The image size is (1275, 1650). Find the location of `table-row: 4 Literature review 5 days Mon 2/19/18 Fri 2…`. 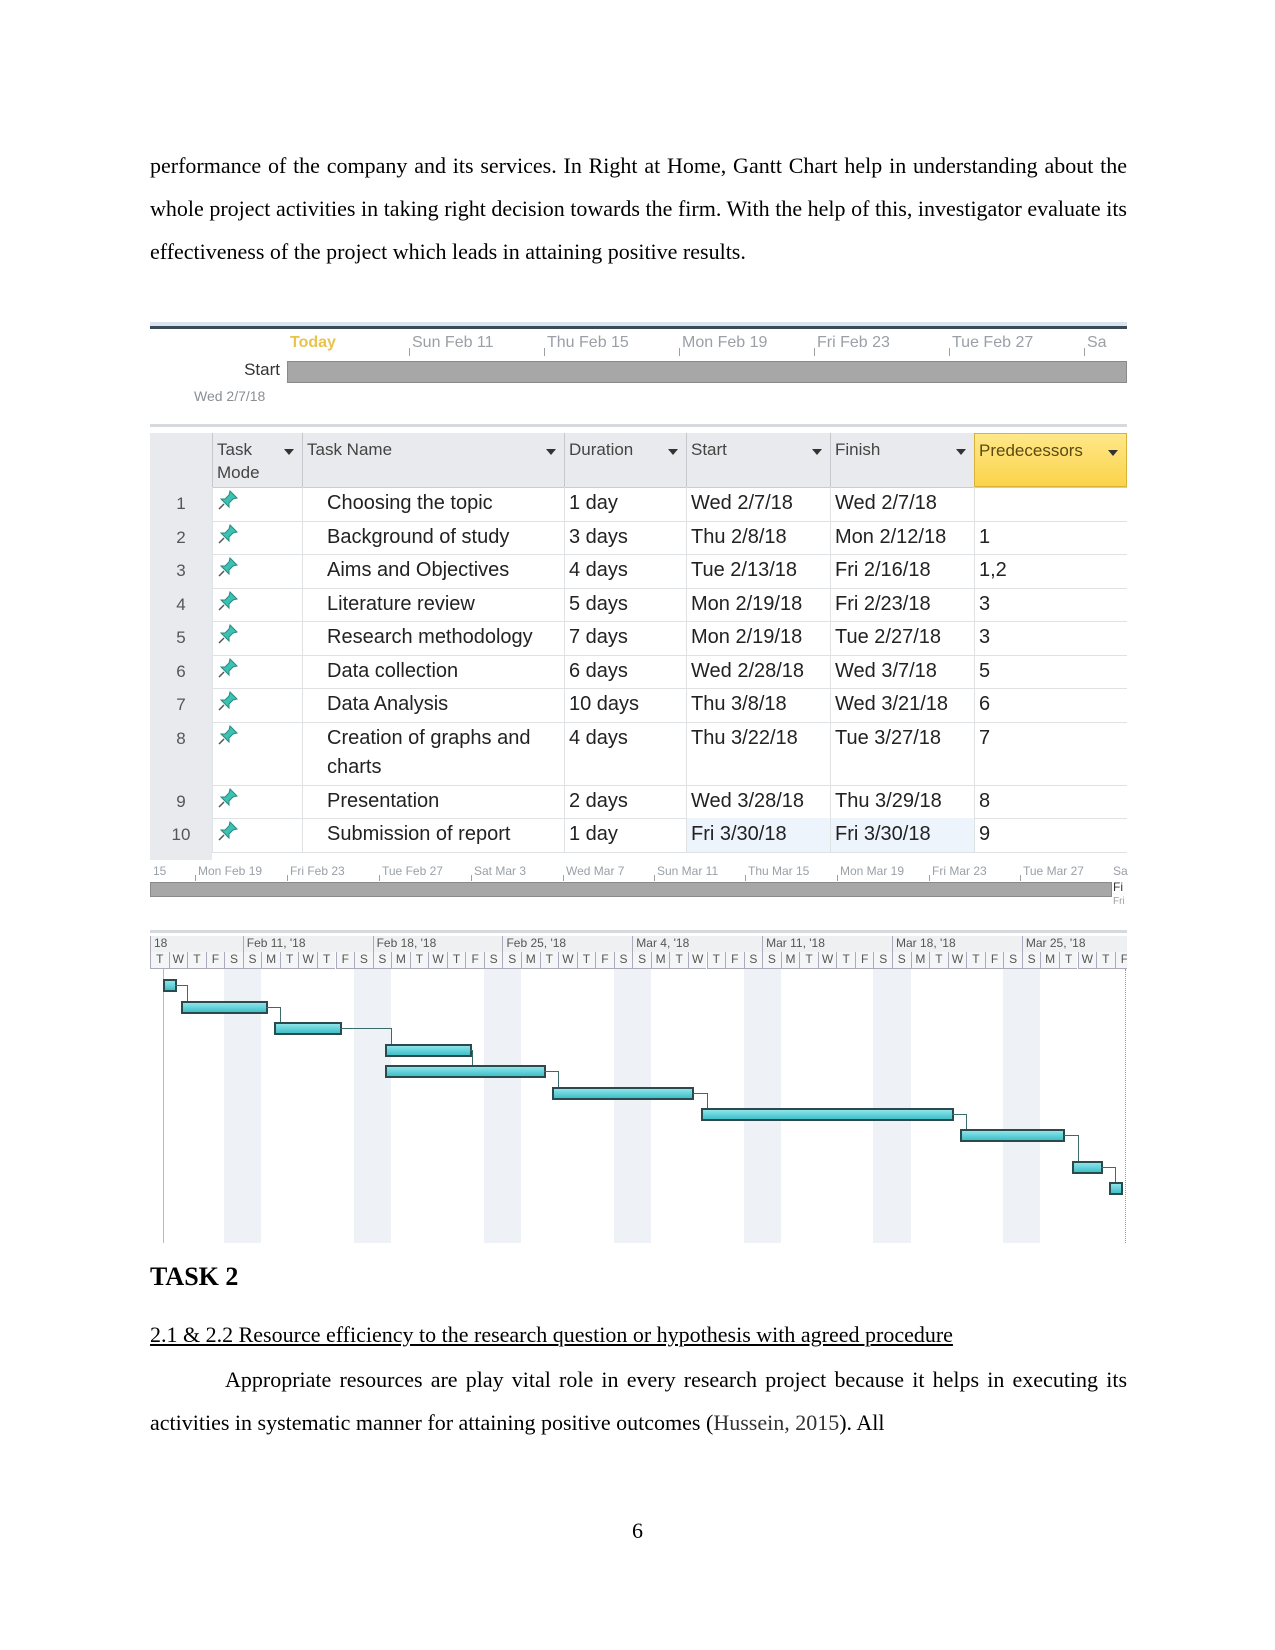

table-row: 4 Literature review 5 days Mon 2/19/18 Fri 2… is located at coordinates (638, 604).